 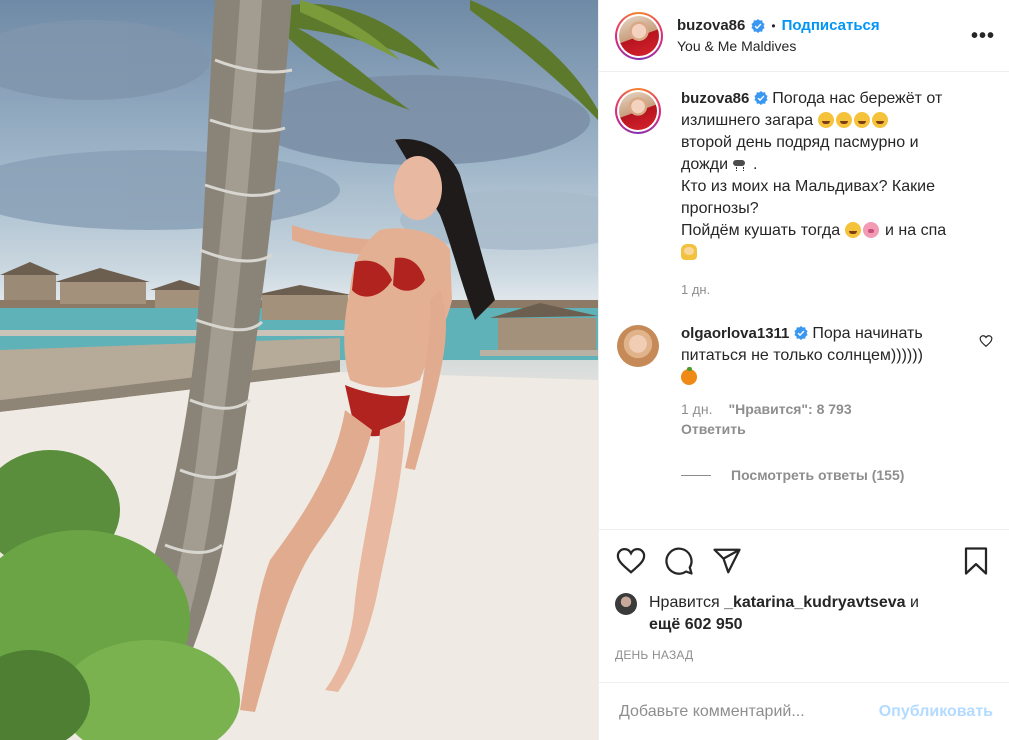 What do you see at coordinates (814, 602) in the screenshot?
I see `liker-username: _katarina_kudryavtseva` at bounding box center [814, 602].